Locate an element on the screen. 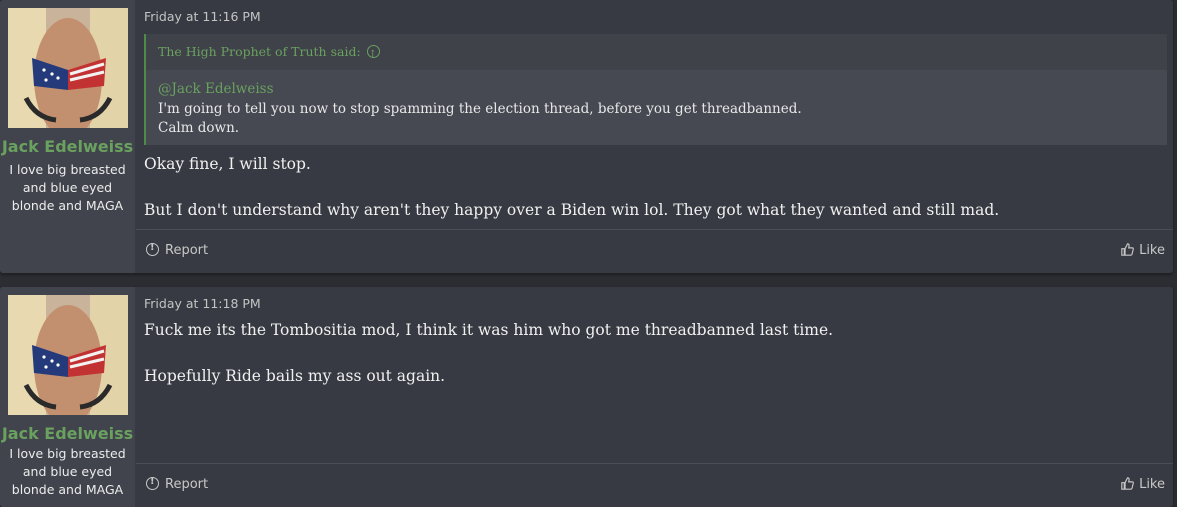 The width and height of the screenshot is (1177, 507). quote-author: The High Prophet of Truth said: is located at coordinates (259, 51).